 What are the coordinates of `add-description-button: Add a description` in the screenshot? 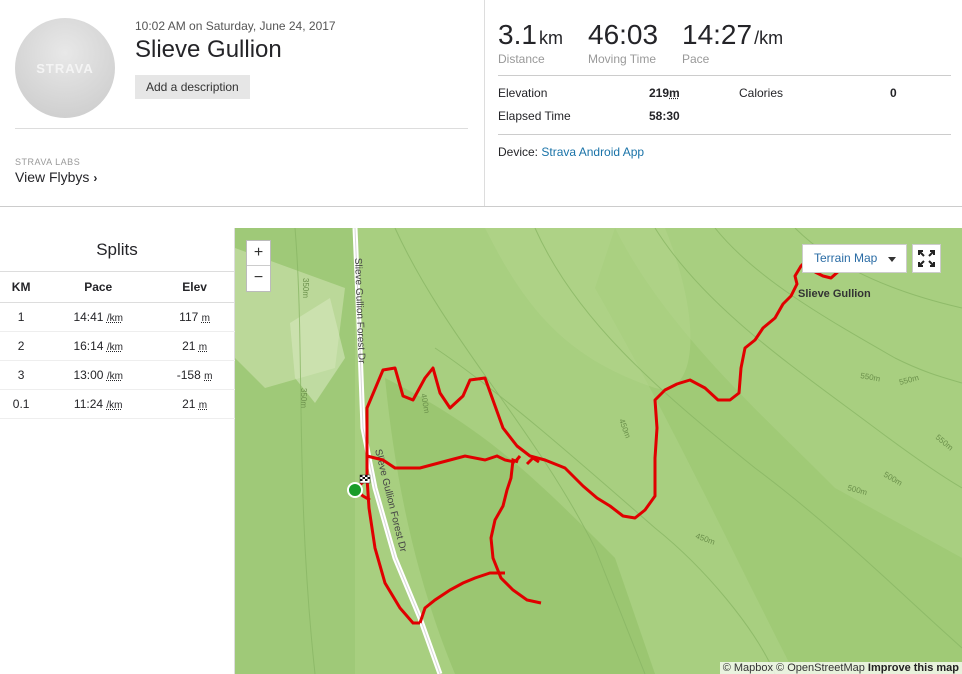 It's located at (192, 87).